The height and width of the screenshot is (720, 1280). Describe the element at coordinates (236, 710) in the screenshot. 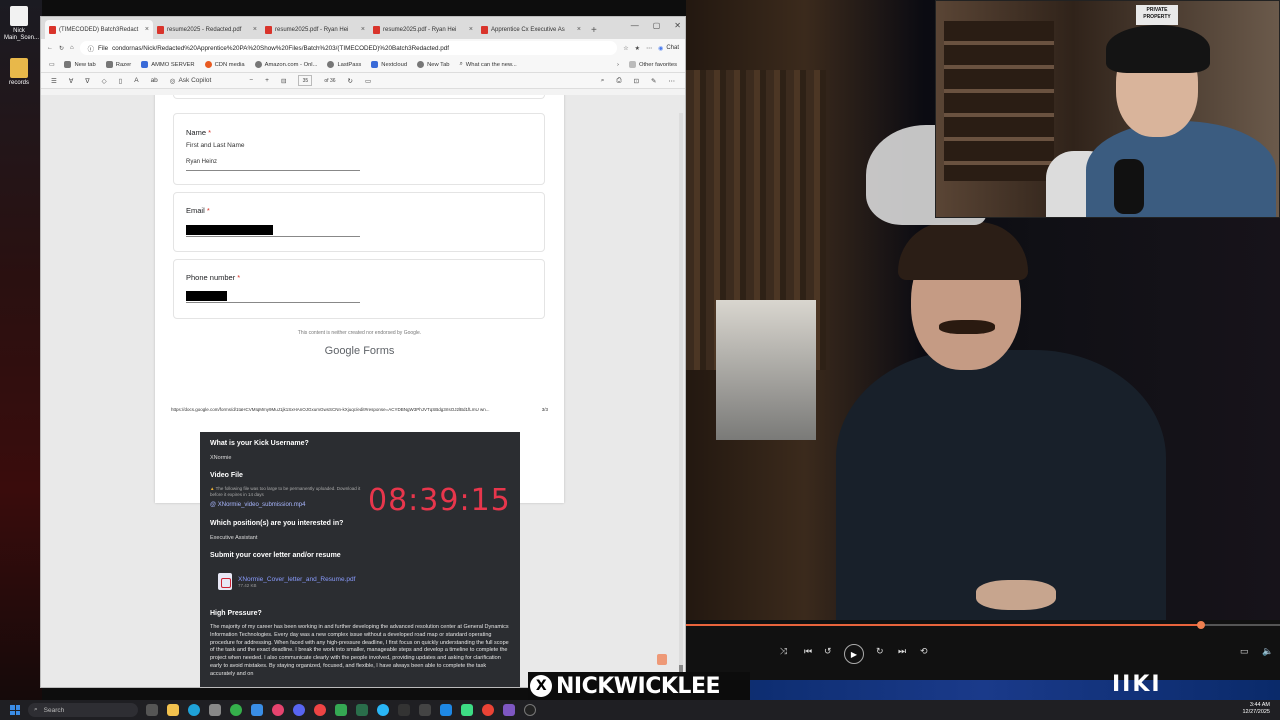

I see `chrome-icon` at that location.